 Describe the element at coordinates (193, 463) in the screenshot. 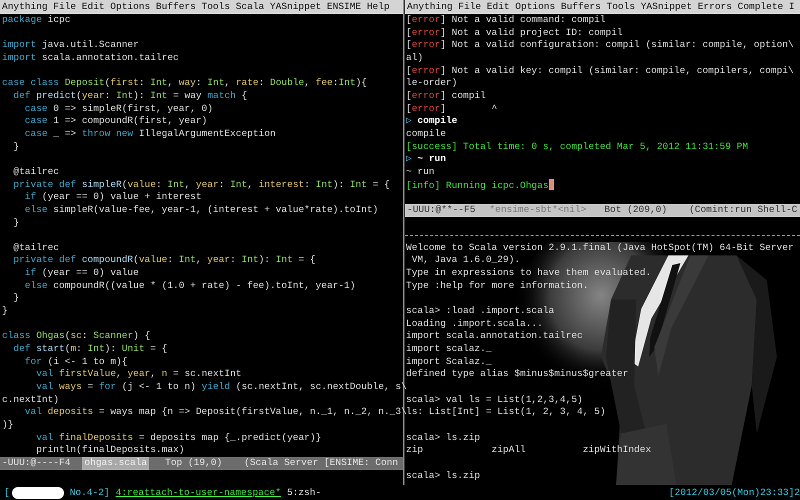

I see `cursor-position: Top (19,0)` at that location.